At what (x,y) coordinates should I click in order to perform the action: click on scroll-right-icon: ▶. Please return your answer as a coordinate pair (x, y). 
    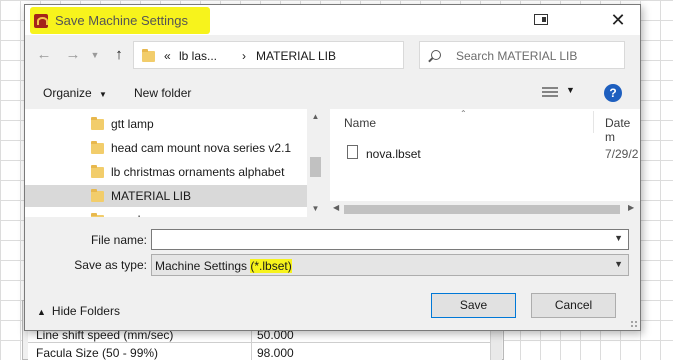
    Looking at the image, I should click on (631, 207).